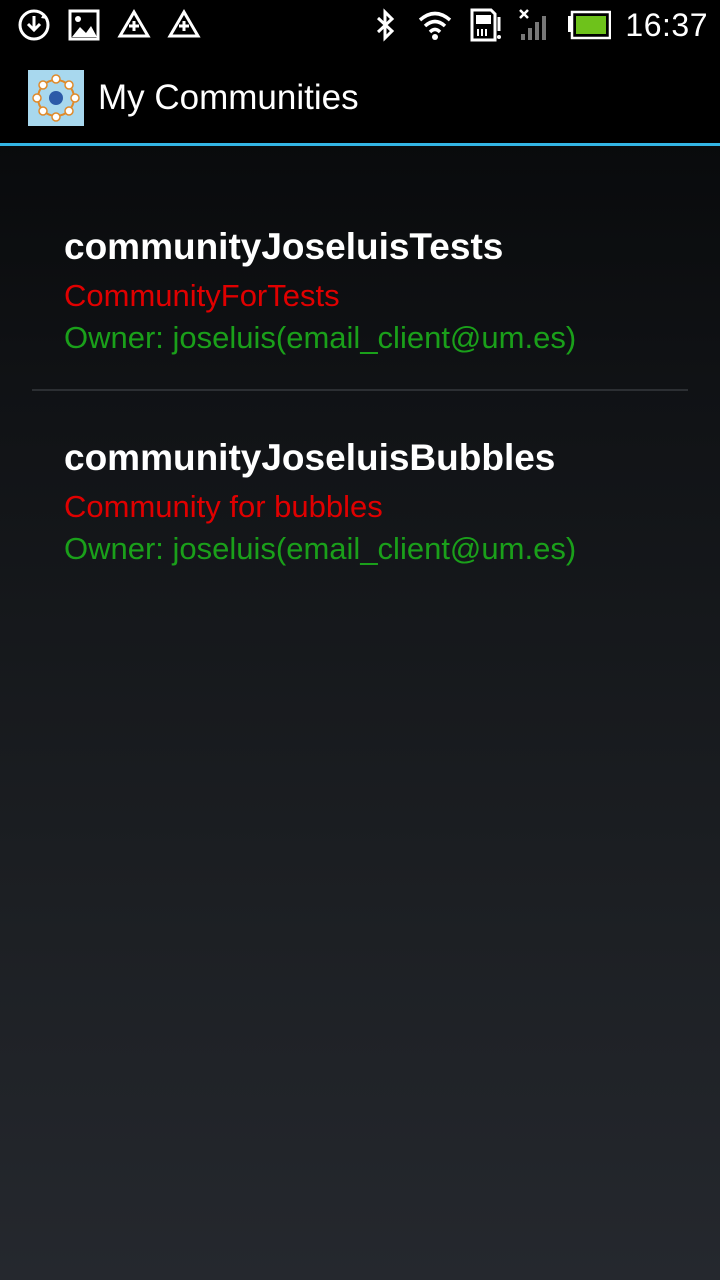 This screenshot has height=1280, width=720. Describe the element at coordinates (435, 25) in the screenshot. I see `wifi-icon` at that location.